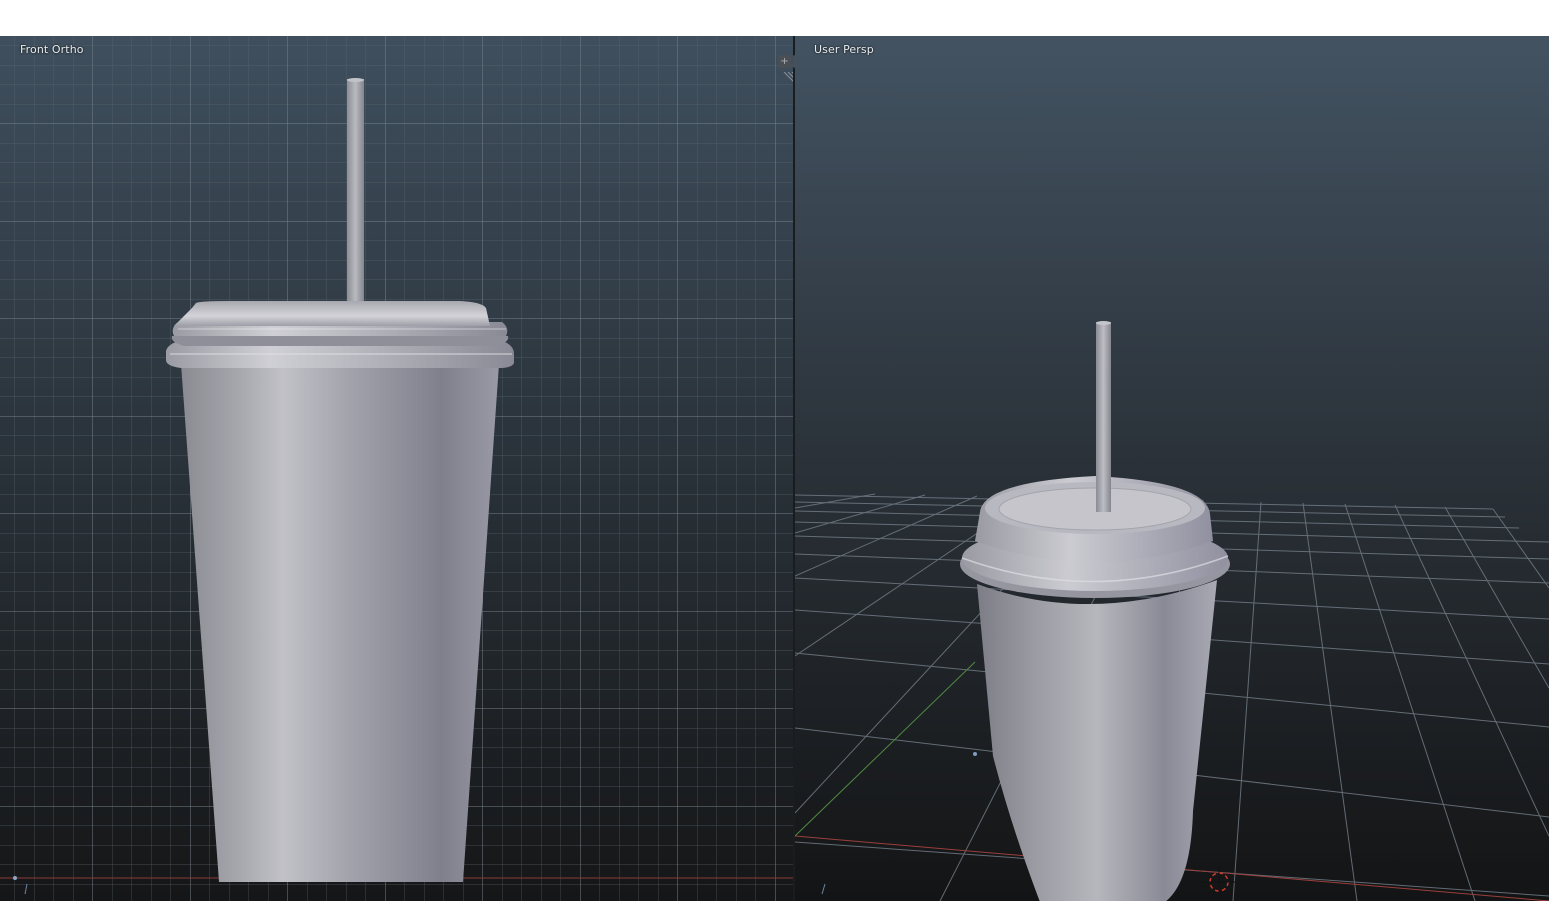  What do you see at coordinates (52, 49) in the screenshot?
I see `viewport-label-front-ortho: Front Ortho` at bounding box center [52, 49].